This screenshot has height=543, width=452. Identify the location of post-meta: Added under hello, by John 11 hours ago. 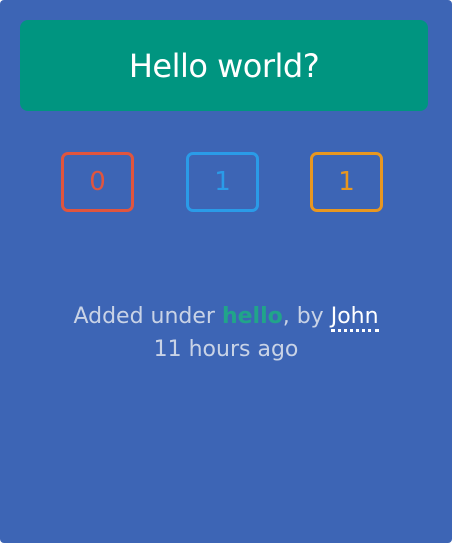
(226, 333).